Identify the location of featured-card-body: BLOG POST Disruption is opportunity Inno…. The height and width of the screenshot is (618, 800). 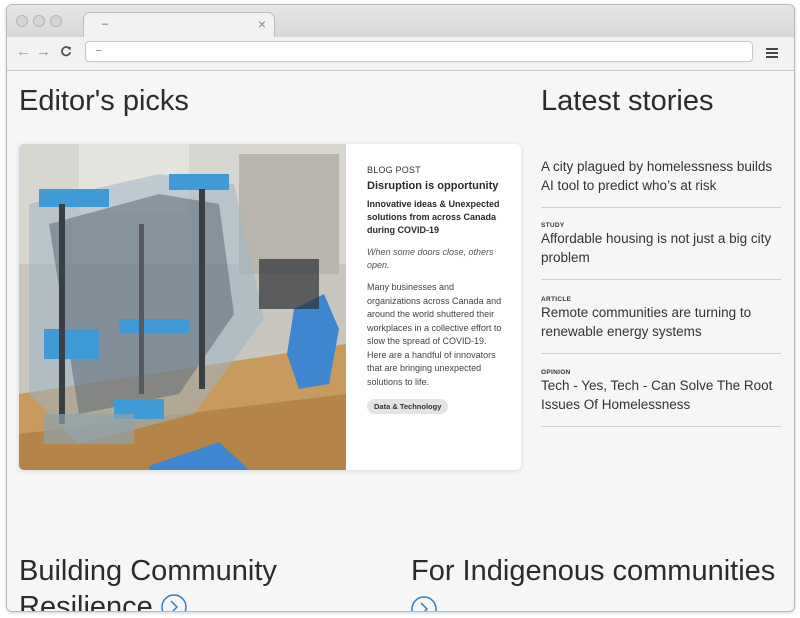
(435, 289).